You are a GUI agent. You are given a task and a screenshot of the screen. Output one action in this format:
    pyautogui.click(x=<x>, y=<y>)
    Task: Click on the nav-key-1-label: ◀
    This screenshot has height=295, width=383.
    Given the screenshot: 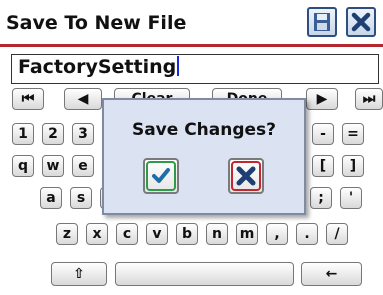 What is the action you would take?
    pyautogui.click(x=83, y=99)
    